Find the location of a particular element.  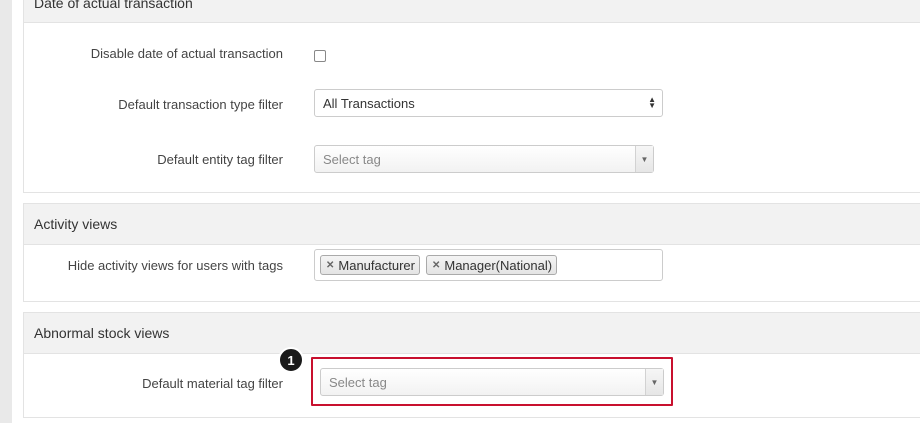

step-badge: 1 is located at coordinates (291, 360).